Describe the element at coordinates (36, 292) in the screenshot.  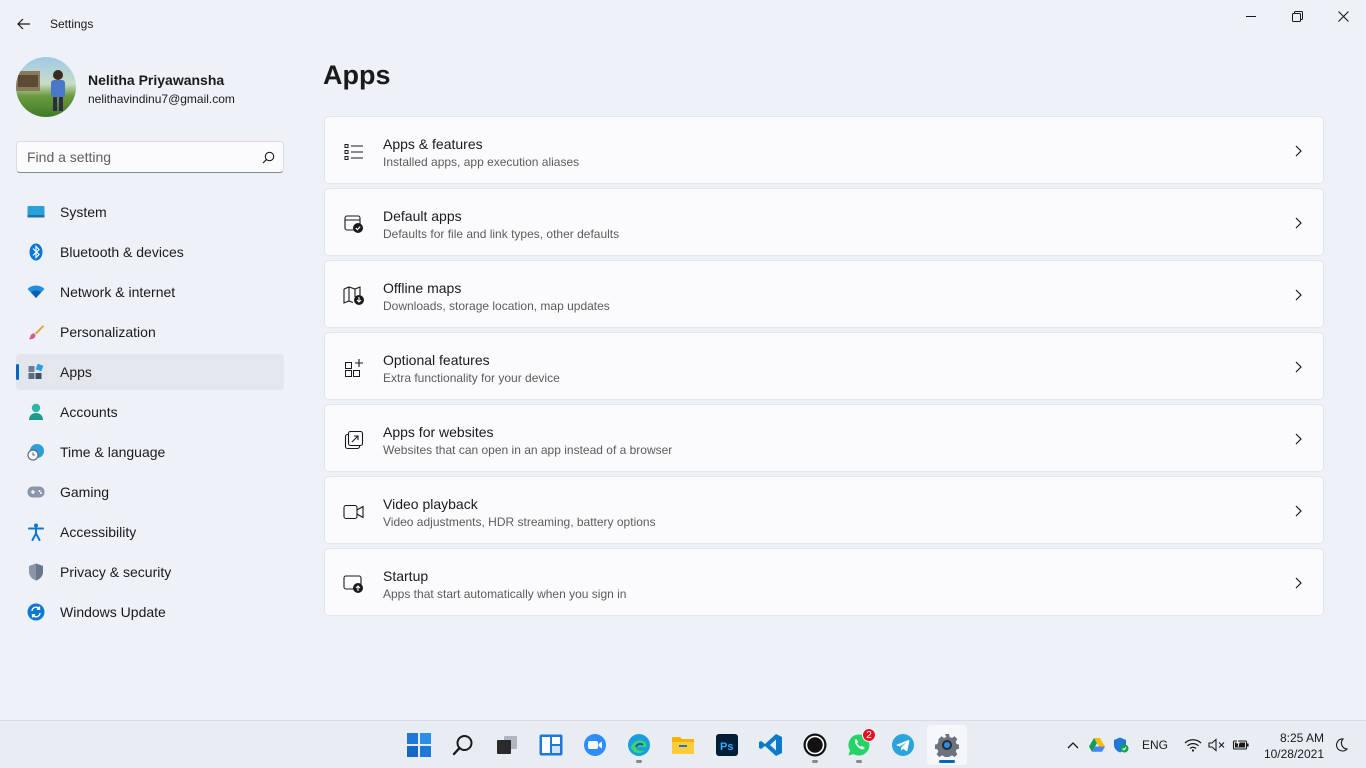
I see `wifi-icon` at that location.